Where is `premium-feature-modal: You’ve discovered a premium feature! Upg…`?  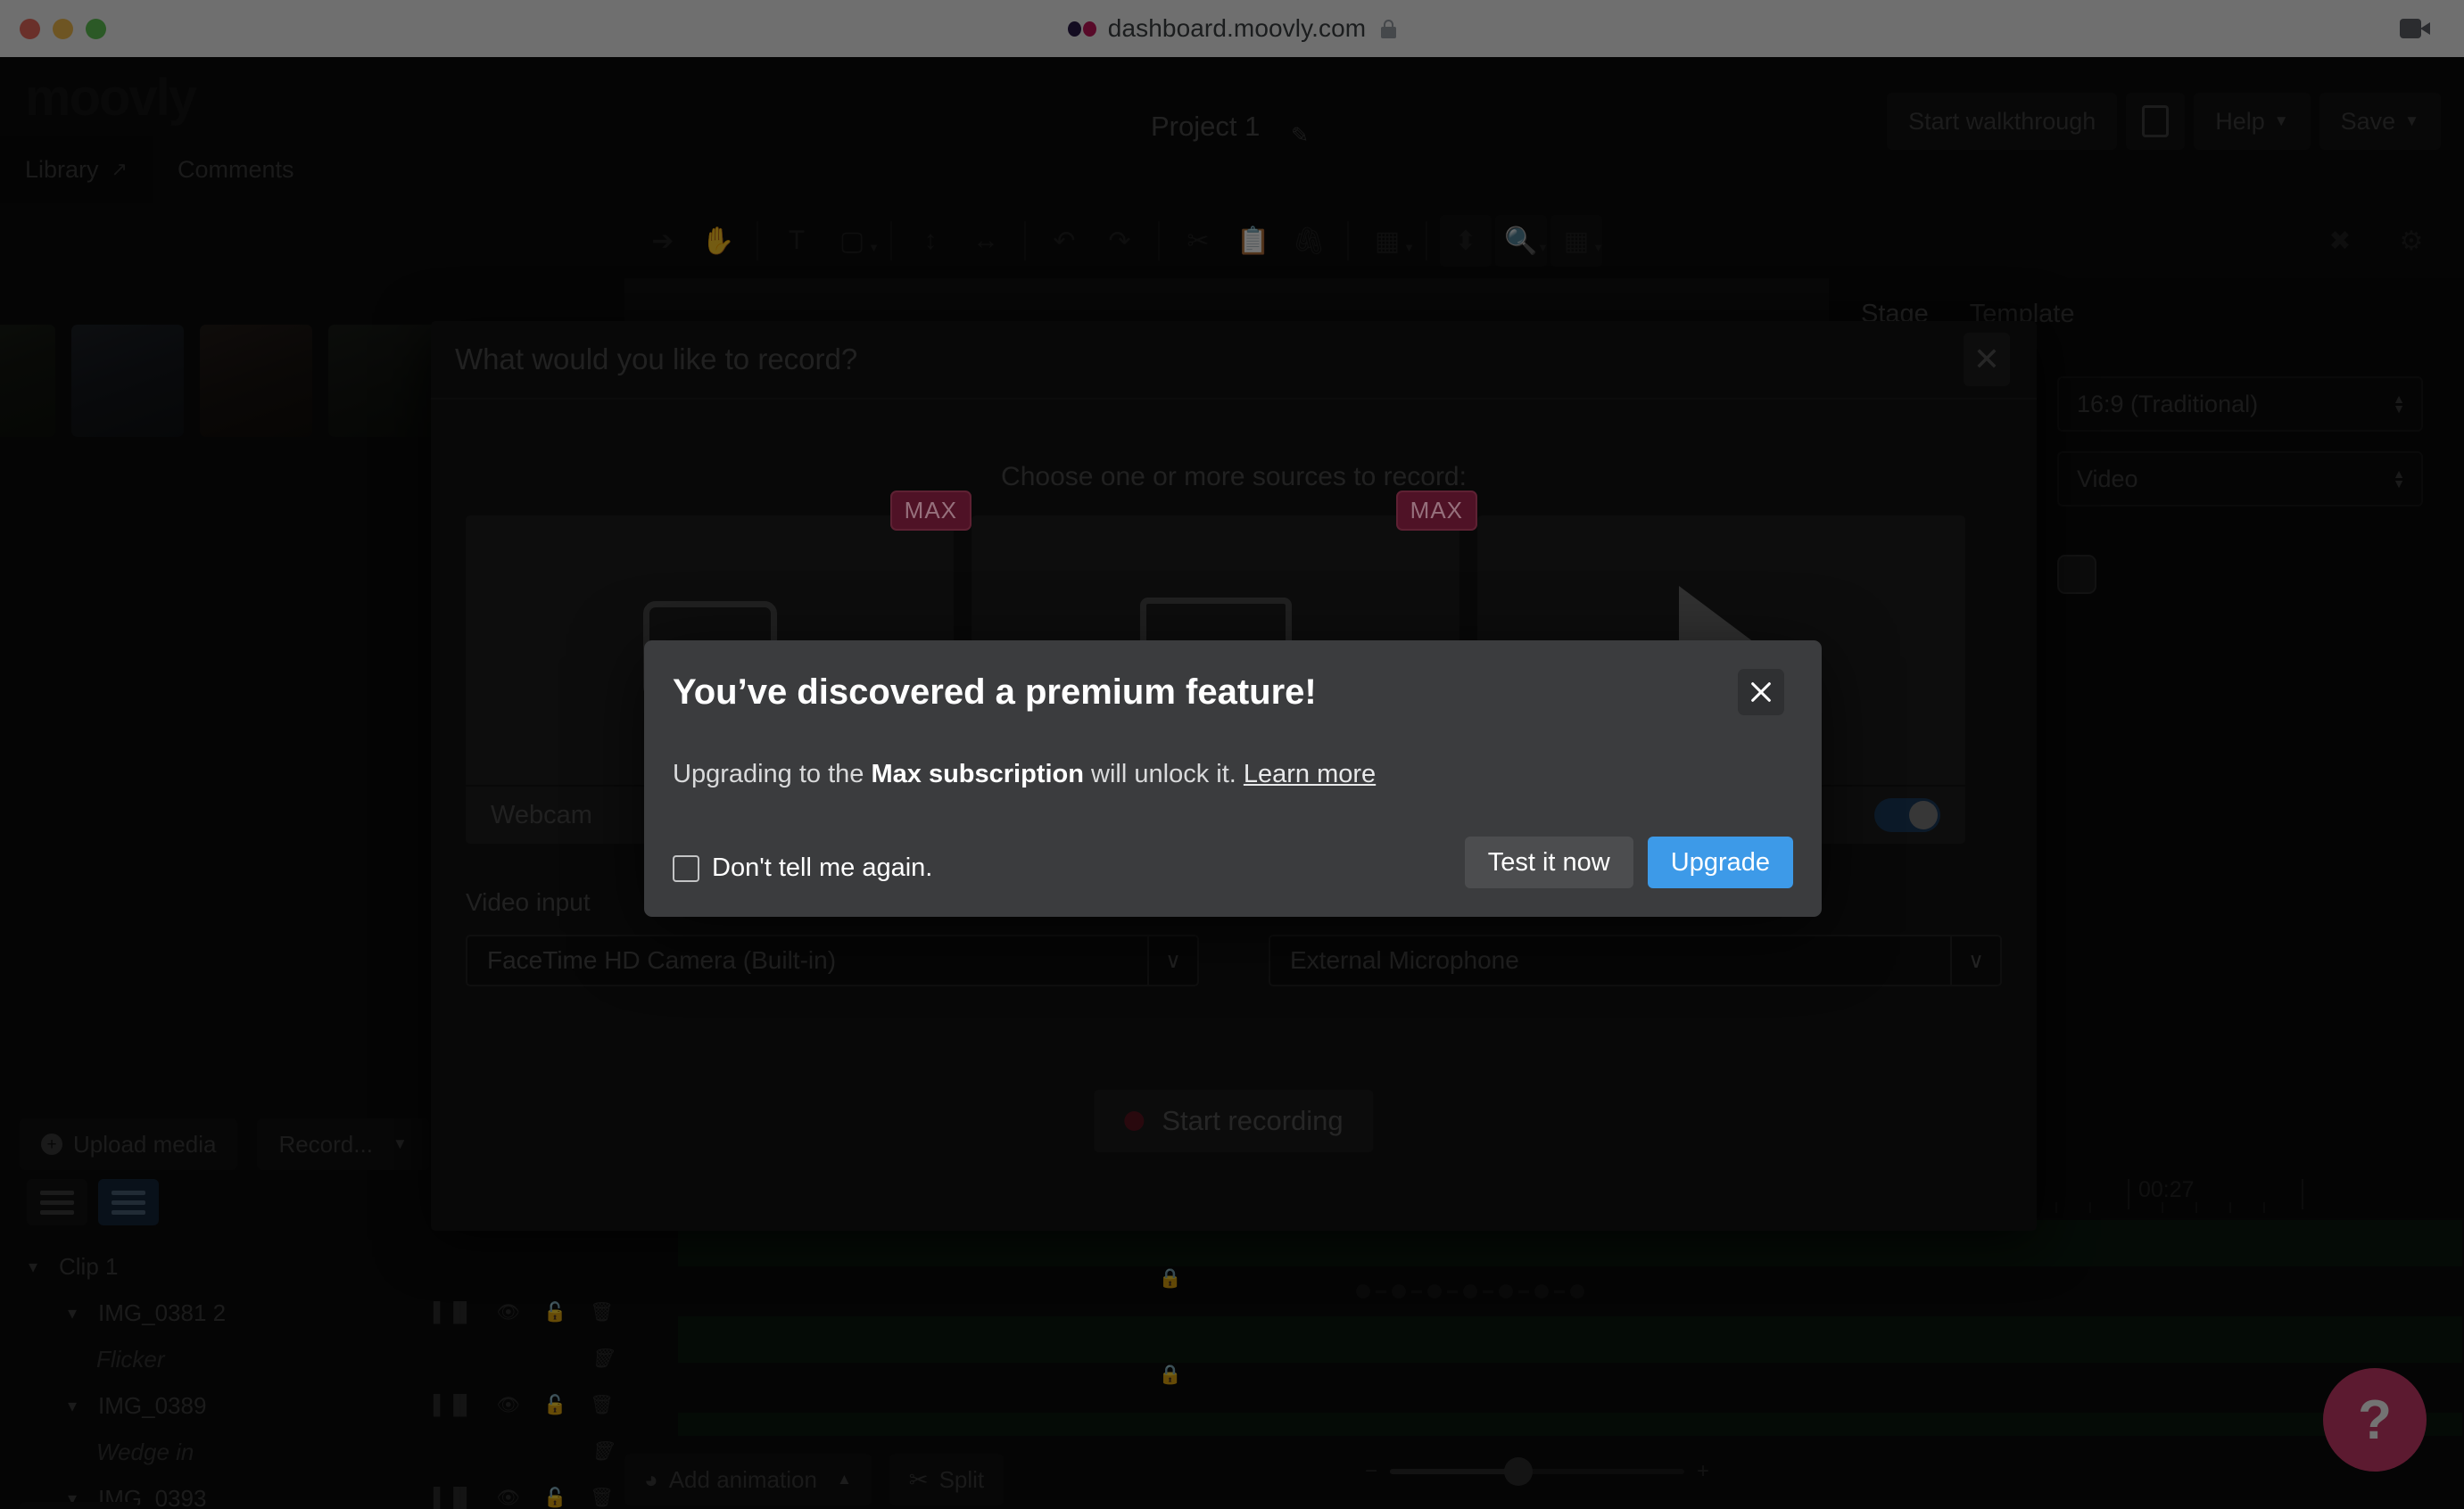
premium-feature-modal: You’ve discovered a premium feature! Upg… is located at coordinates (1233, 779).